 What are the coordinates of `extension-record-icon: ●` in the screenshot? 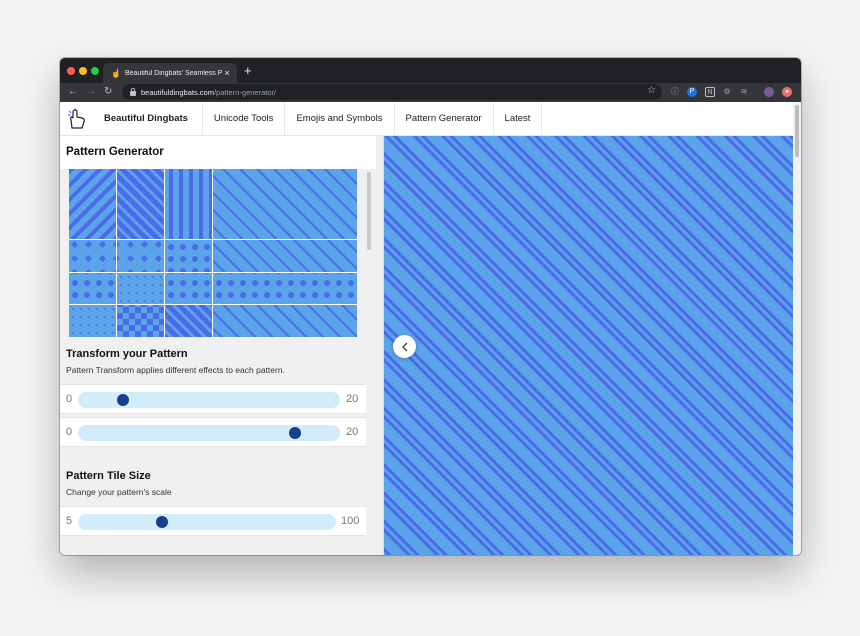 It's located at (787, 92).